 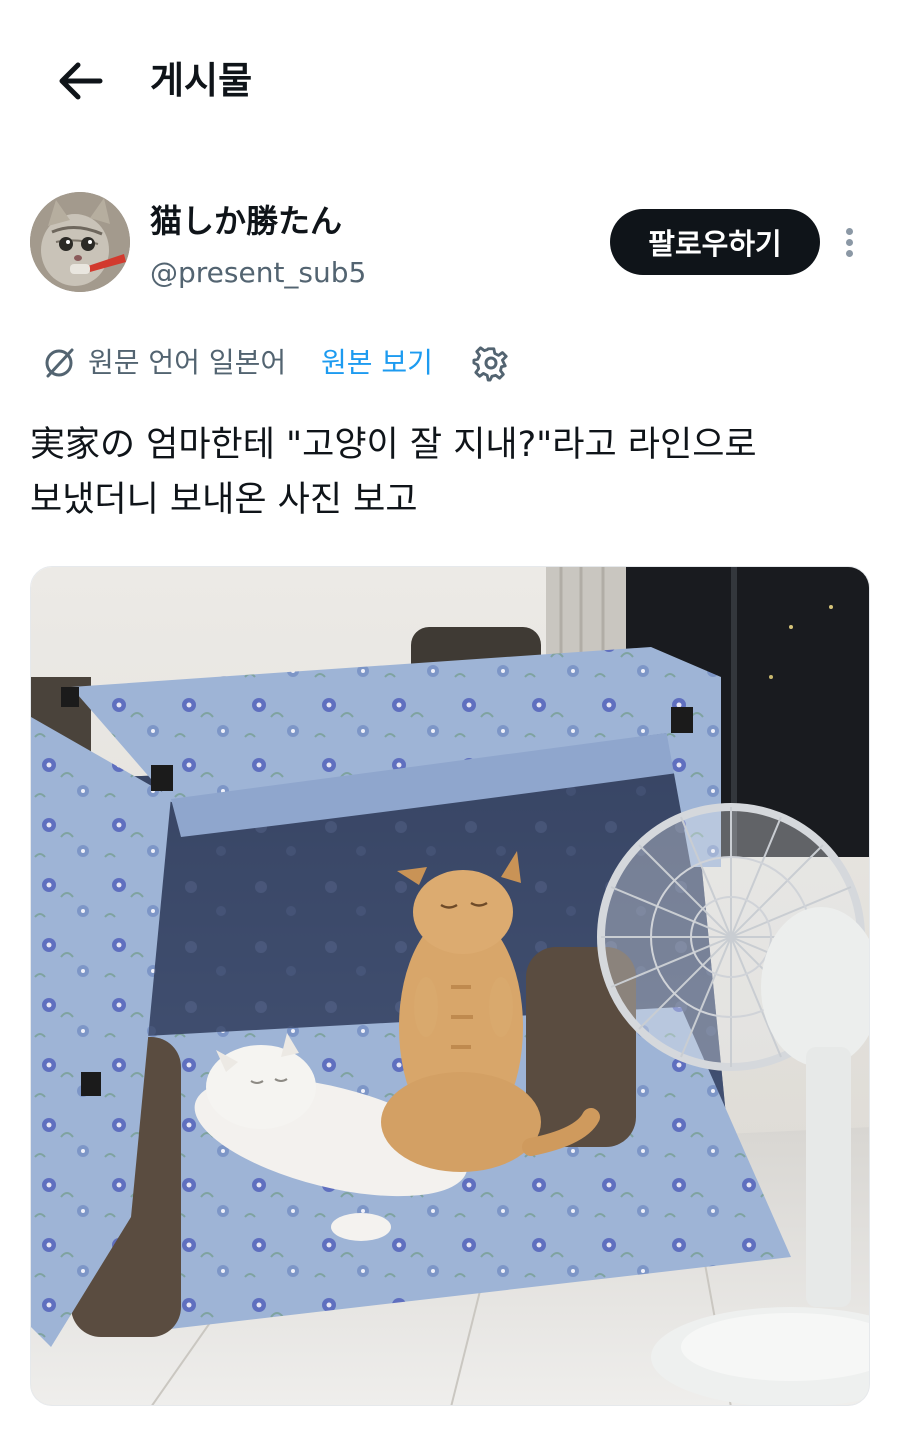 I want to click on page-title: 게시물, so click(x=201, y=80).